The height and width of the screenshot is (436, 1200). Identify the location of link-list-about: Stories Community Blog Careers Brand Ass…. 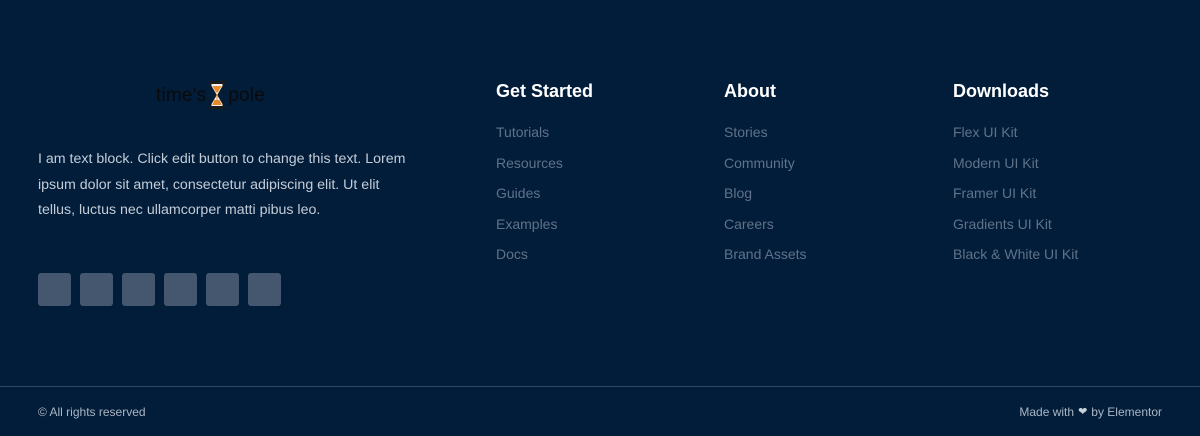
(765, 193).